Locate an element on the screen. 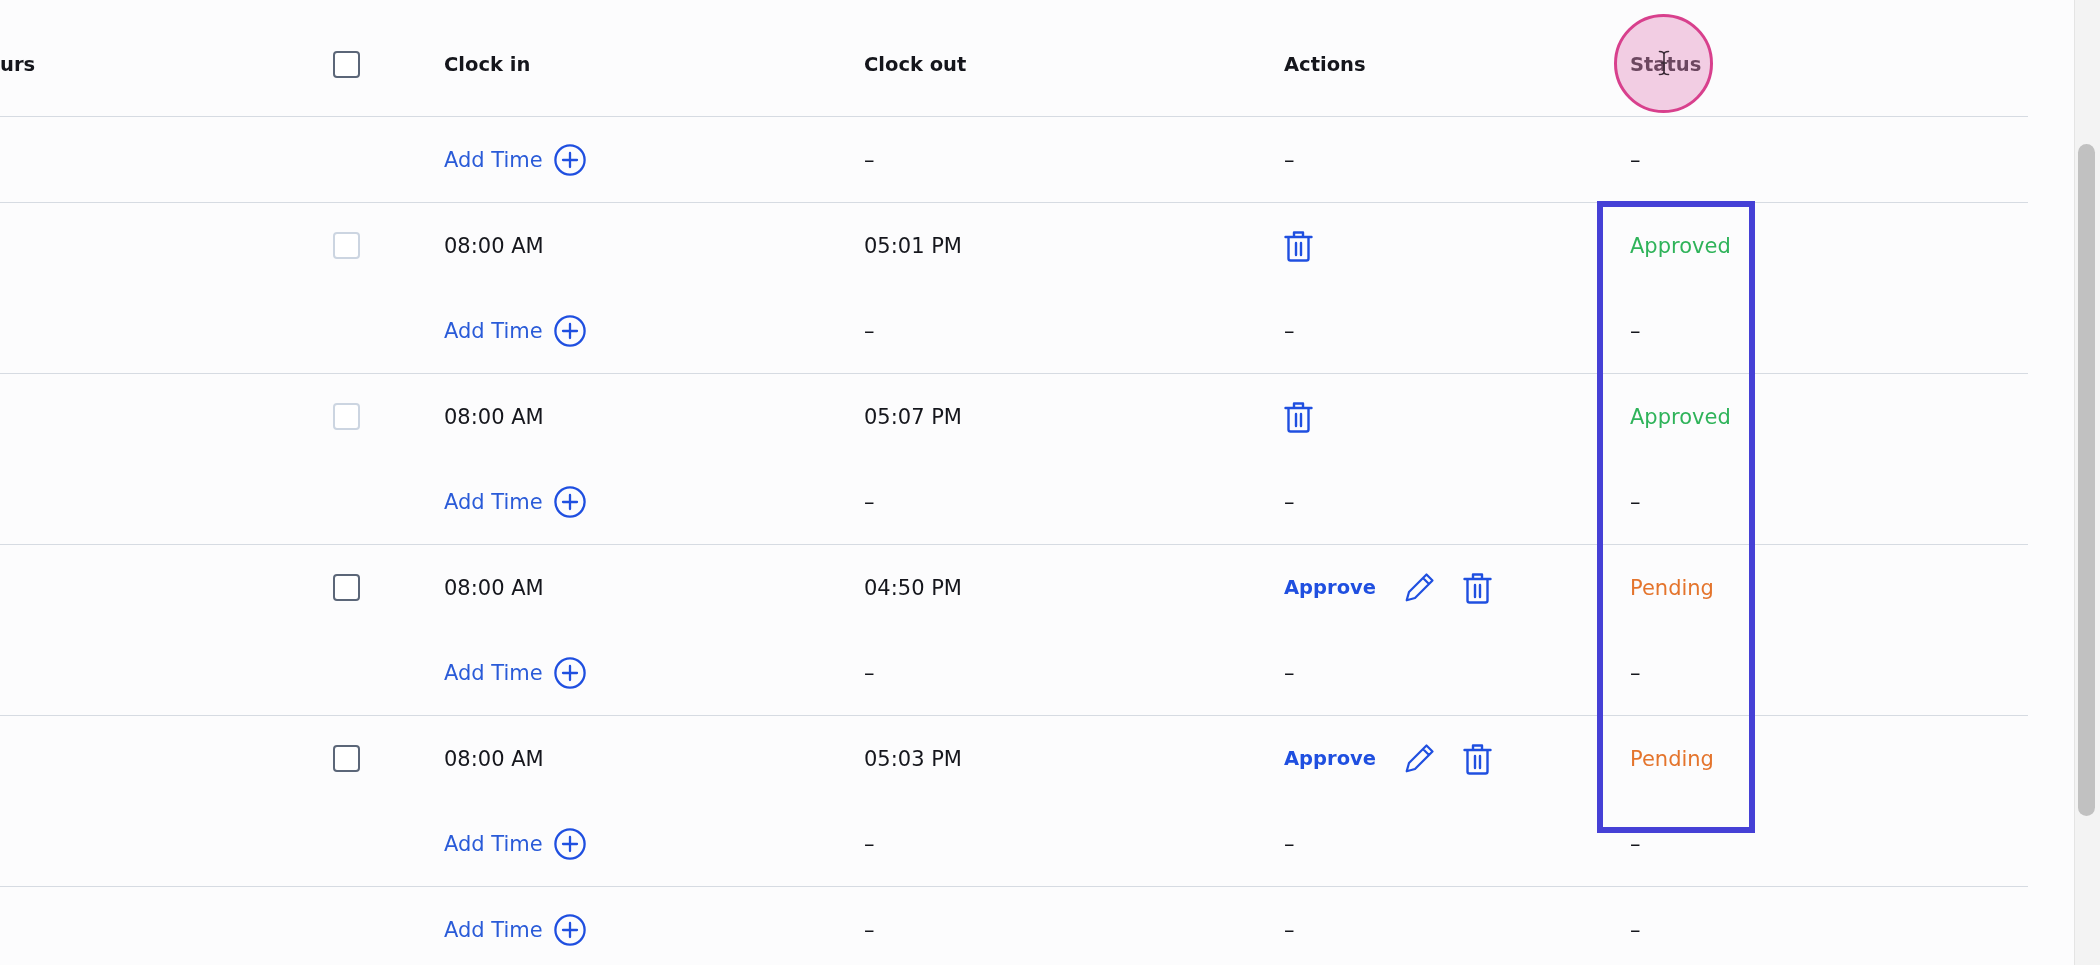 The width and height of the screenshot is (2100, 965). clock-out-time: 05:01 PM is located at coordinates (913, 245).